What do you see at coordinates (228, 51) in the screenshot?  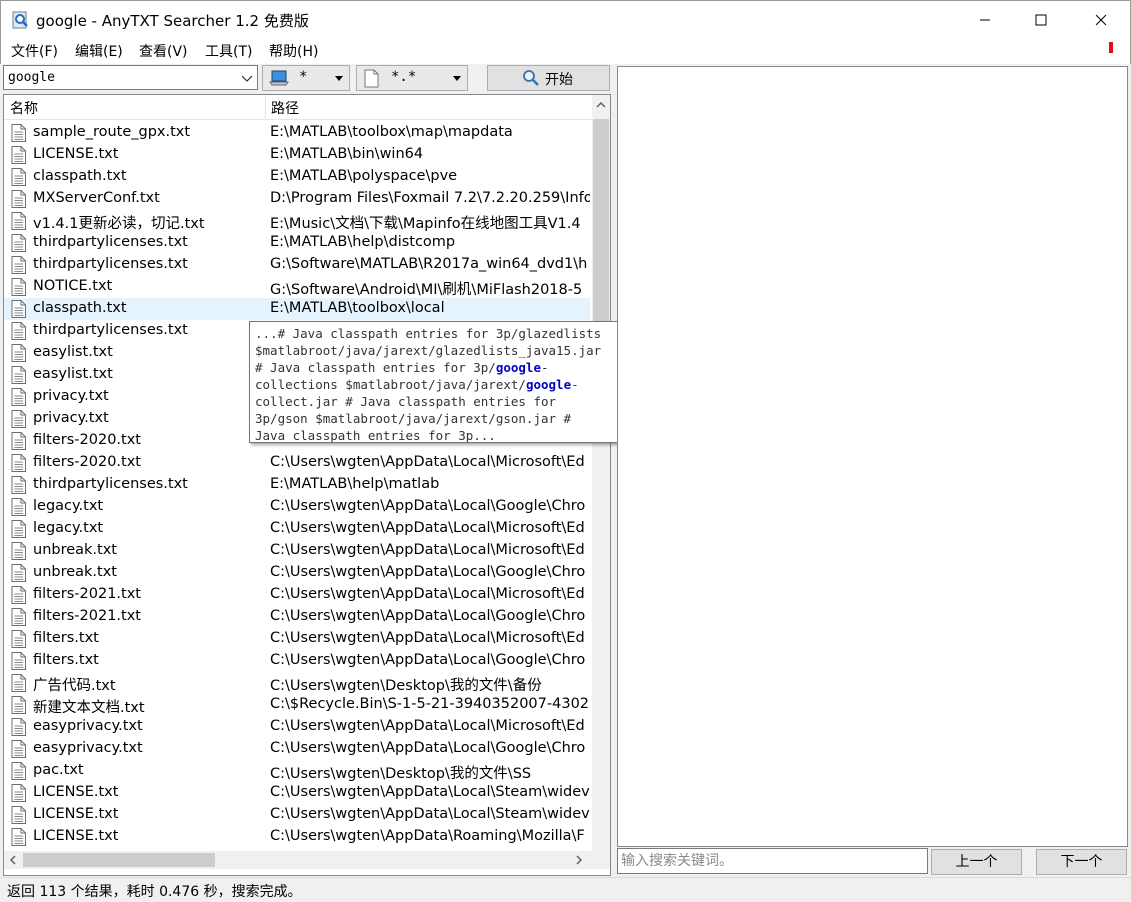 I see `menu-tools: 工具(T)` at bounding box center [228, 51].